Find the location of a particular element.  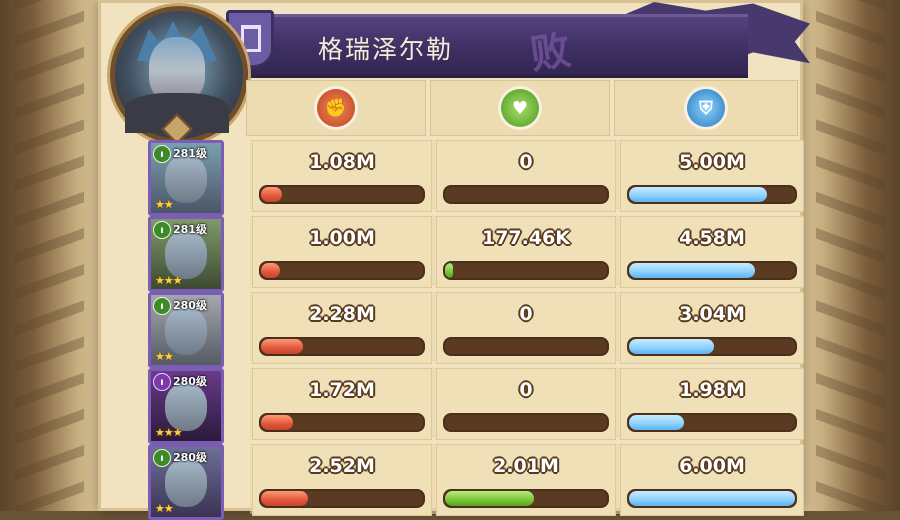

damage-header: ✊ is located at coordinates (336, 108).